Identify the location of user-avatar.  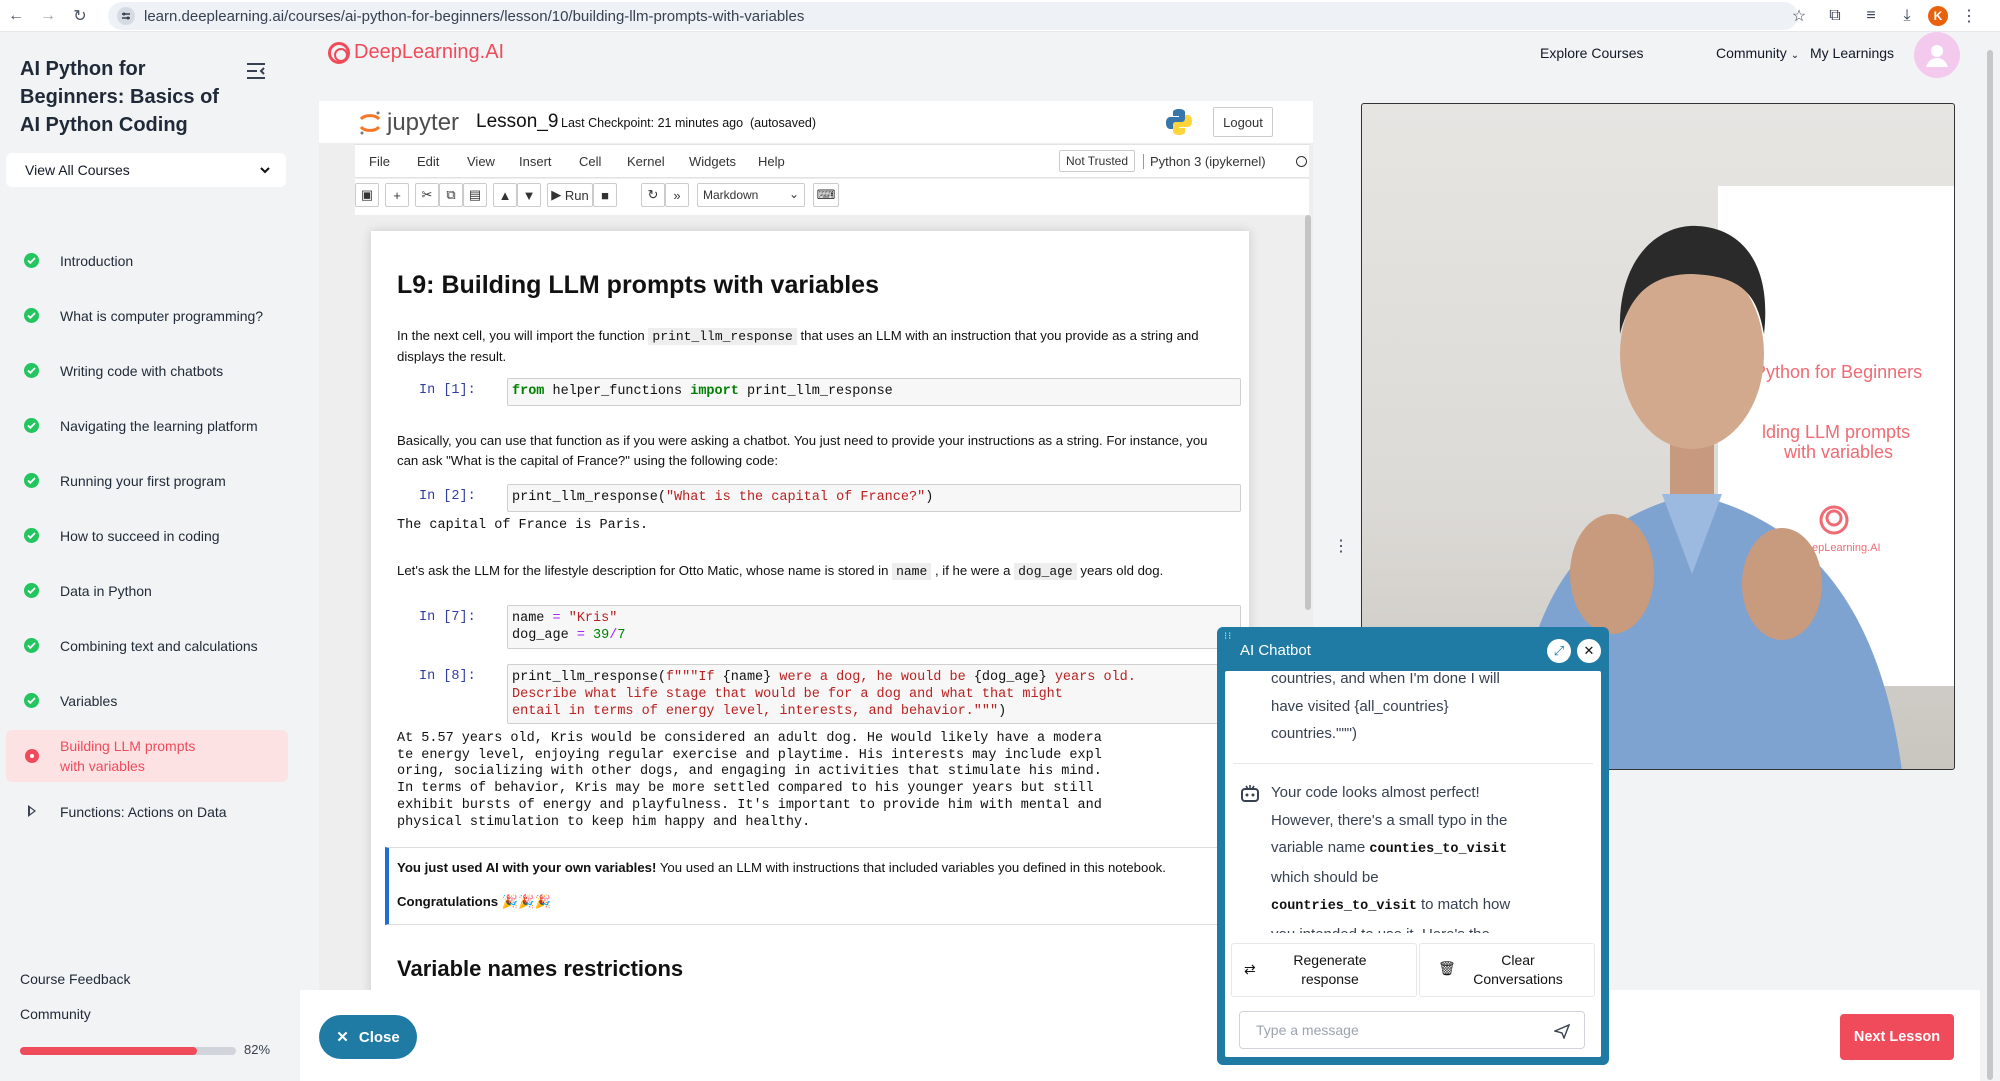
(1937, 55).